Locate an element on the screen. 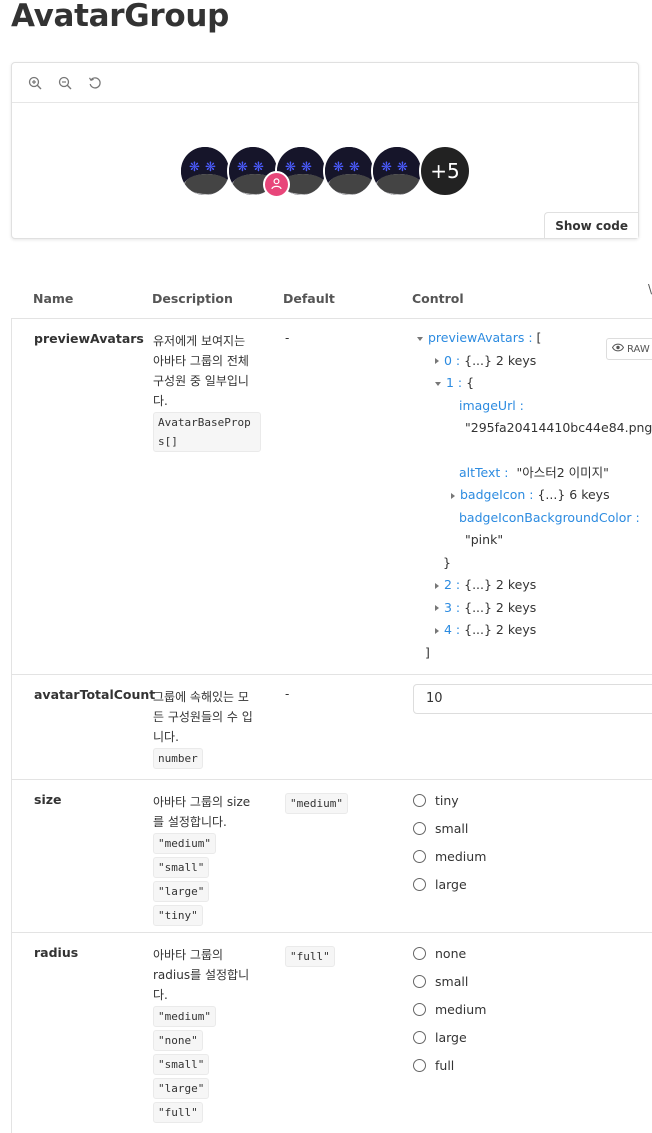  prop-name: radius is located at coordinates (56, 952).